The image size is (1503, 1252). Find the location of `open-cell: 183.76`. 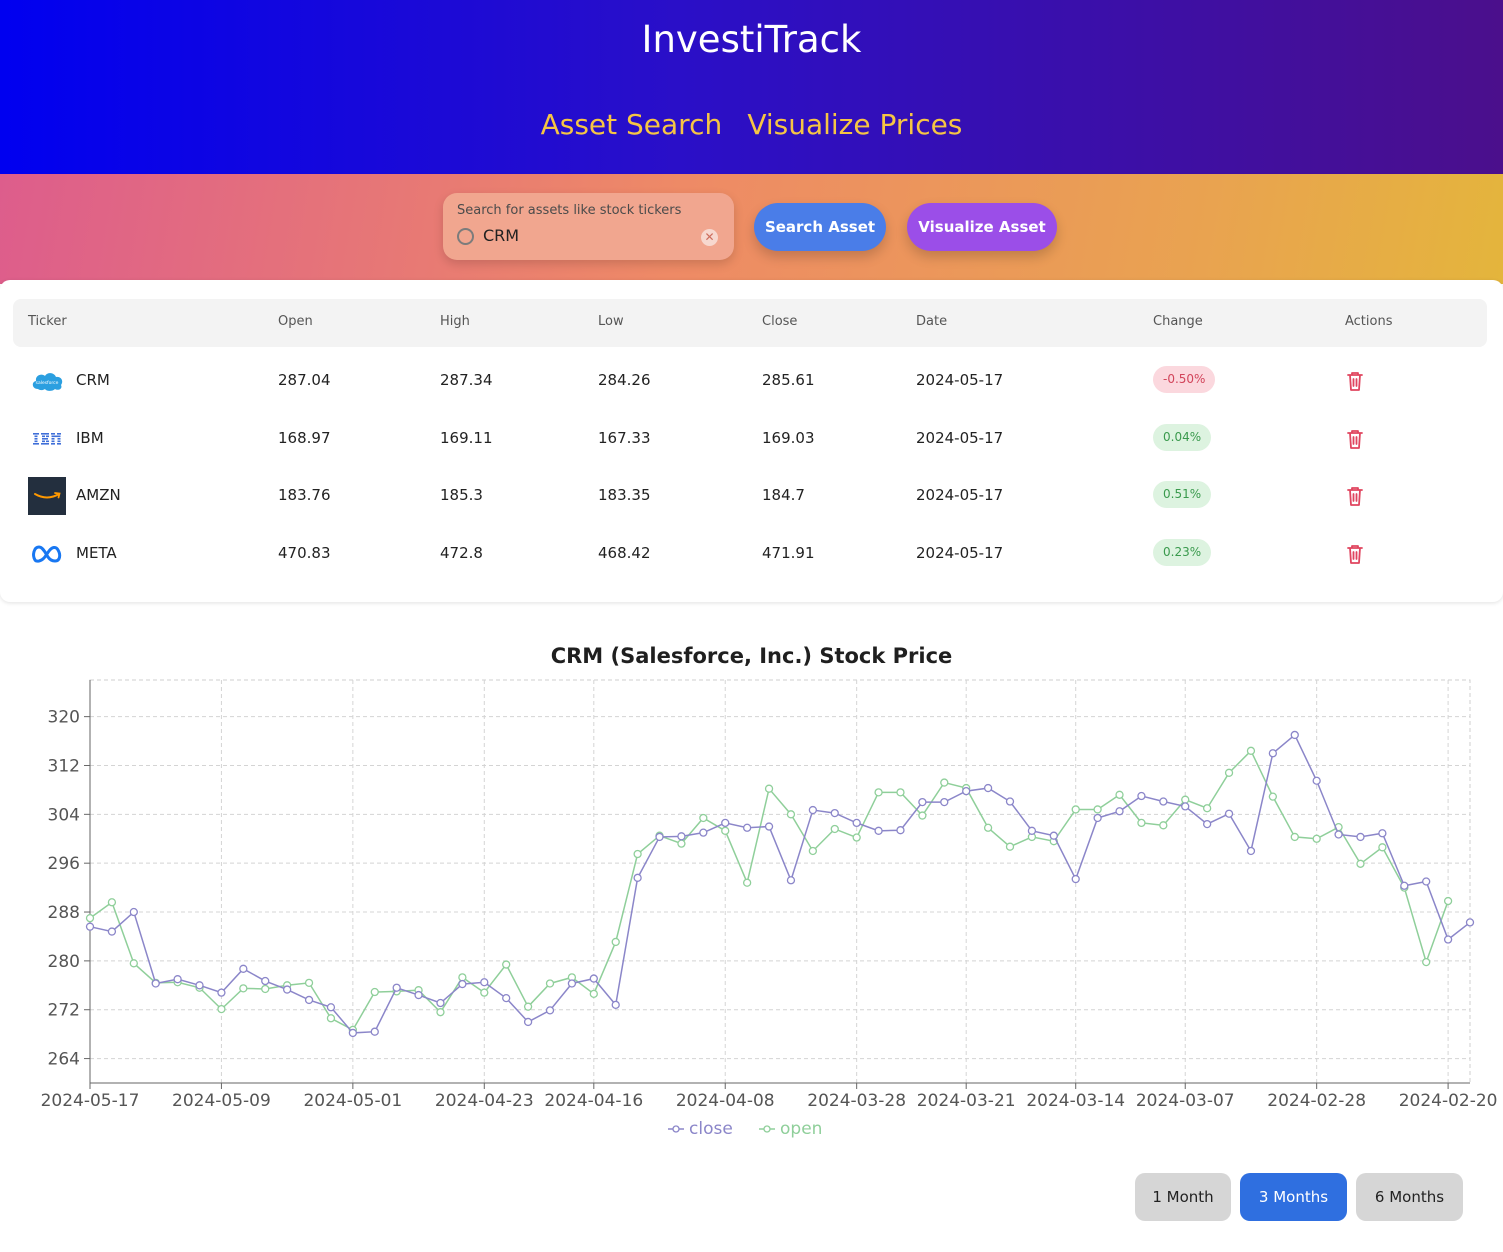

open-cell: 183.76 is located at coordinates (304, 495).